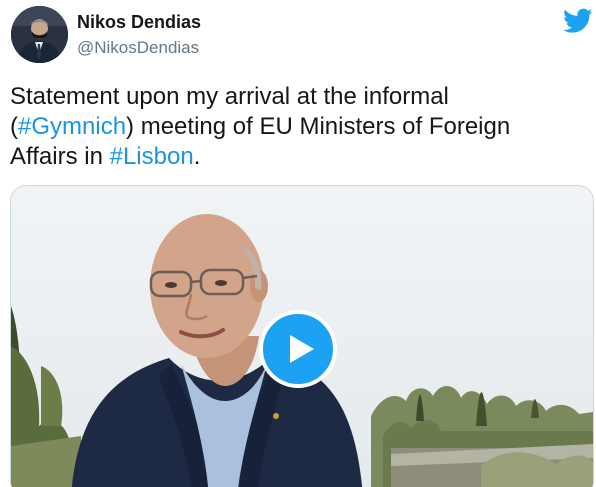 The width and height of the screenshot is (596, 487). What do you see at coordinates (39, 34) in the screenshot?
I see `avatar` at bounding box center [39, 34].